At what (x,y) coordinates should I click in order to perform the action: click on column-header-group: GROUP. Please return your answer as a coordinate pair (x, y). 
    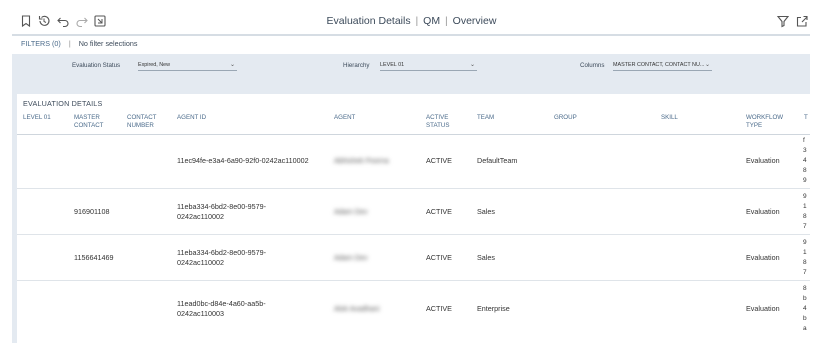
    Looking at the image, I should click on (565, 118).